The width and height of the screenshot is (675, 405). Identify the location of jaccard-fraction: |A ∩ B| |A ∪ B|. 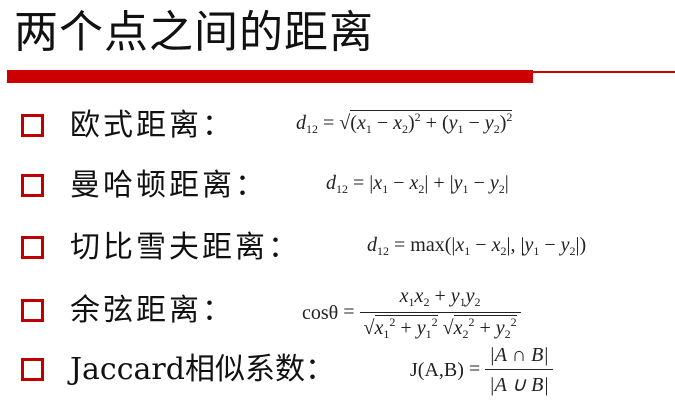
(519, 370).